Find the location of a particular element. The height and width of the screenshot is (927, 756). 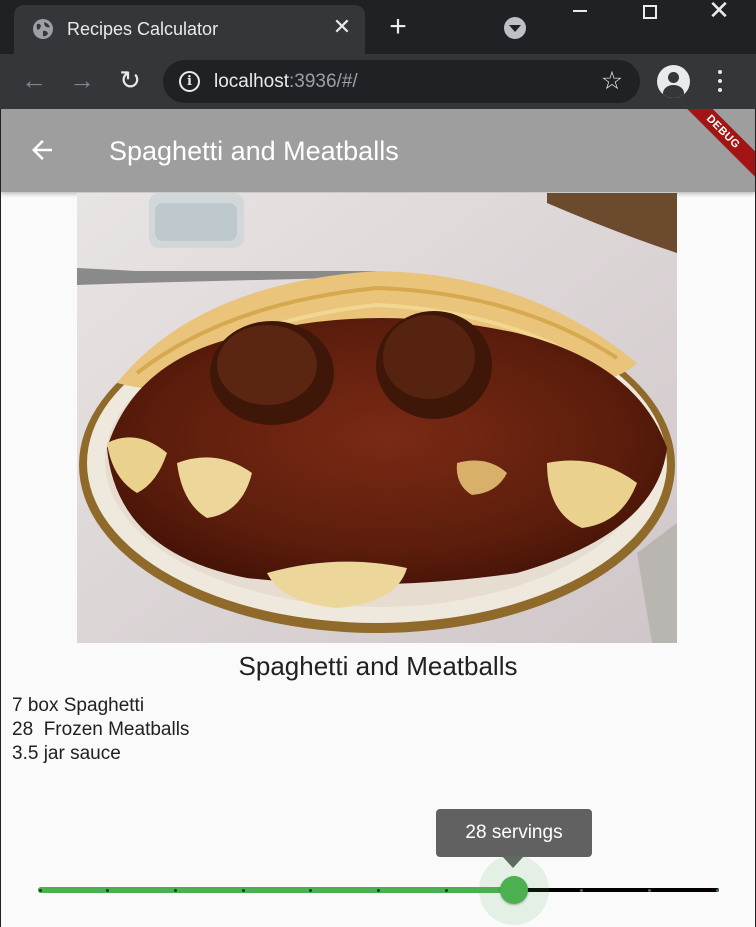

ingredient-item: 3.5 jar sauce is located at coordinates (66, 753).